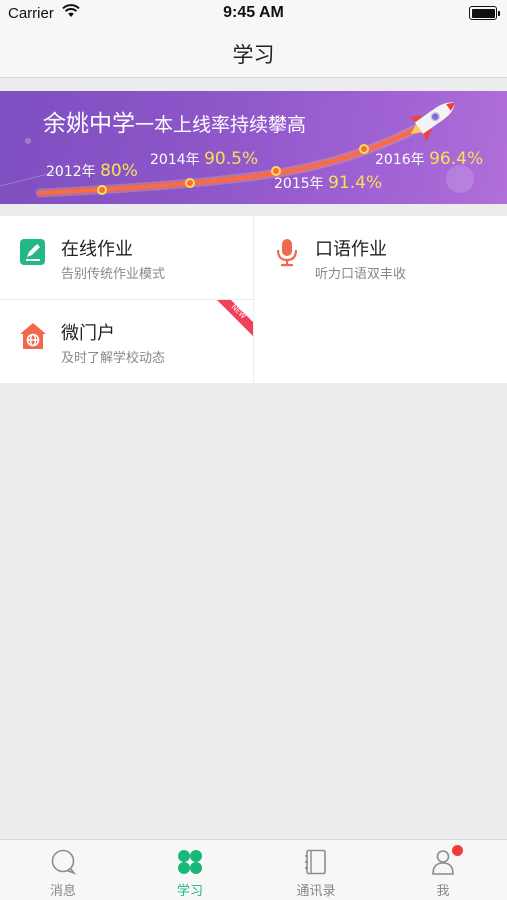 Image resolution: width=507 pixels, height=900 pixels. I want to click on oral-homework-card: 口语作业 听力口语双丰收, so click(380, 257).